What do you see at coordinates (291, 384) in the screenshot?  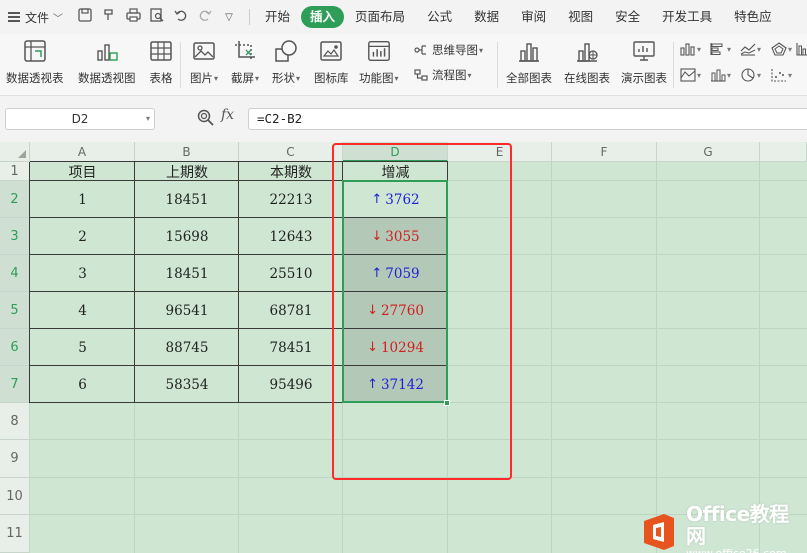 I see `curr-value-cell: 95496` at bounding box center [291, 384].